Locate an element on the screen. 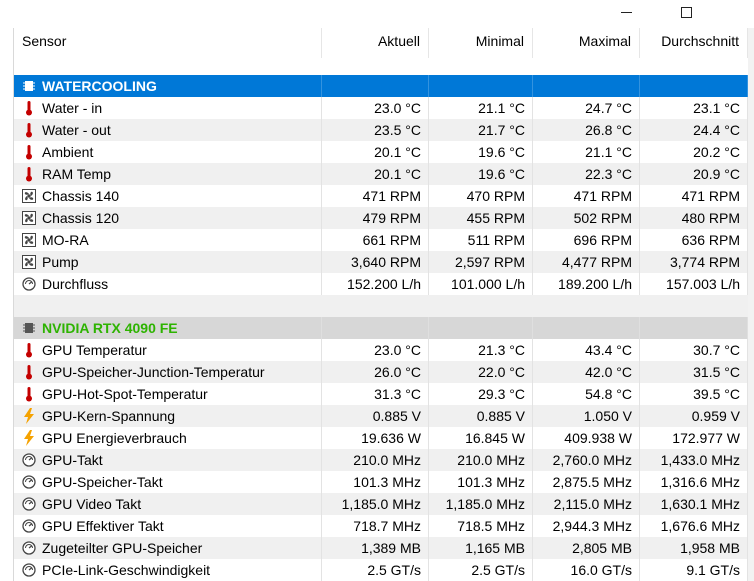 The image size is (754, 581). minimum-value: 21.1 °C is located at coordinates (481, 108).